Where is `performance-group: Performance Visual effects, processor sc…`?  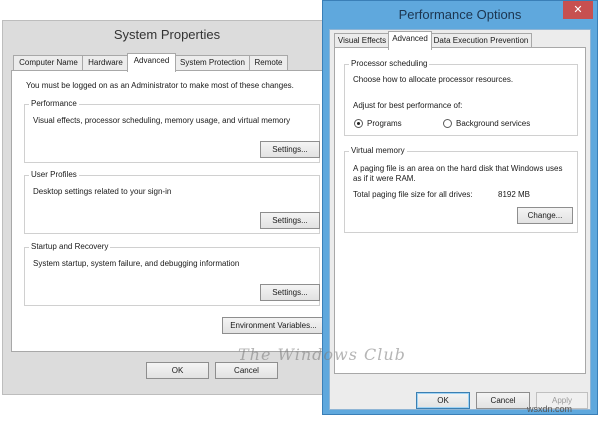
performance-group: Performance Visual effects, processor sc… is located at coordinates (172, 131).